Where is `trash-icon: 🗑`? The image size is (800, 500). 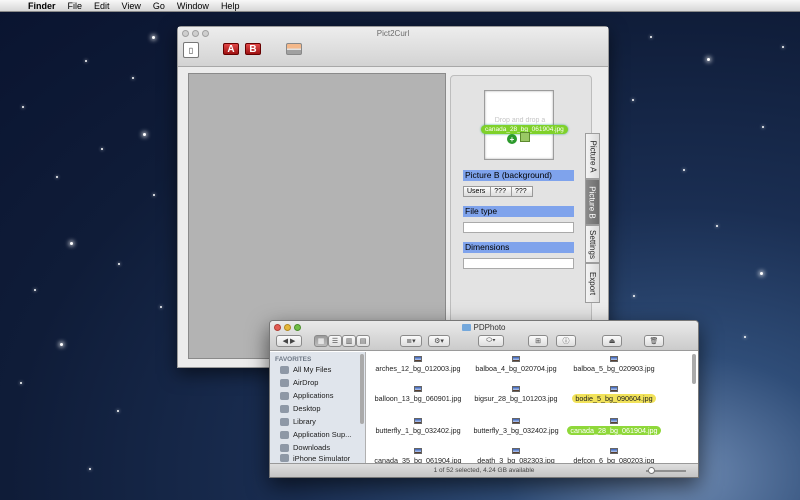 trash-icon: 🗑 is located at coordinates (654, 341).